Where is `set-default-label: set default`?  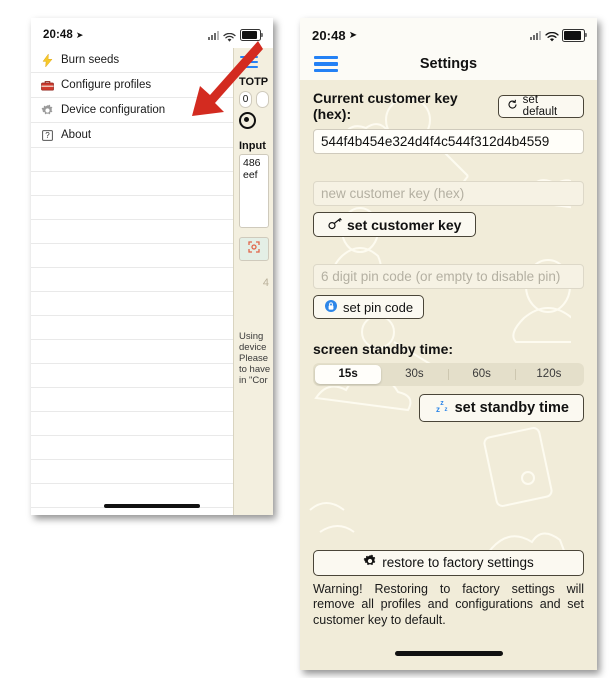 set-default-label: set default is located at coordinates (540, 106).